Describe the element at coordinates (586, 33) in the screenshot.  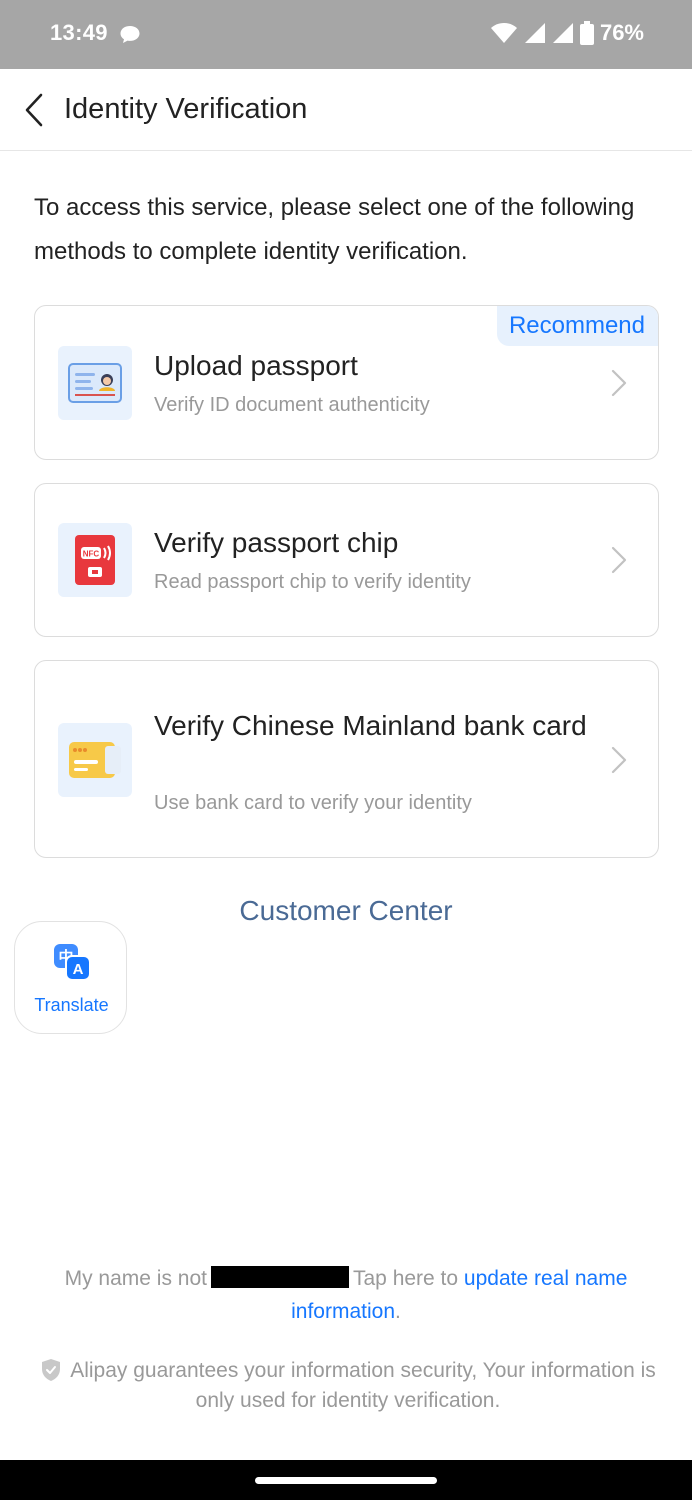
I see `battery-icon` at that location.